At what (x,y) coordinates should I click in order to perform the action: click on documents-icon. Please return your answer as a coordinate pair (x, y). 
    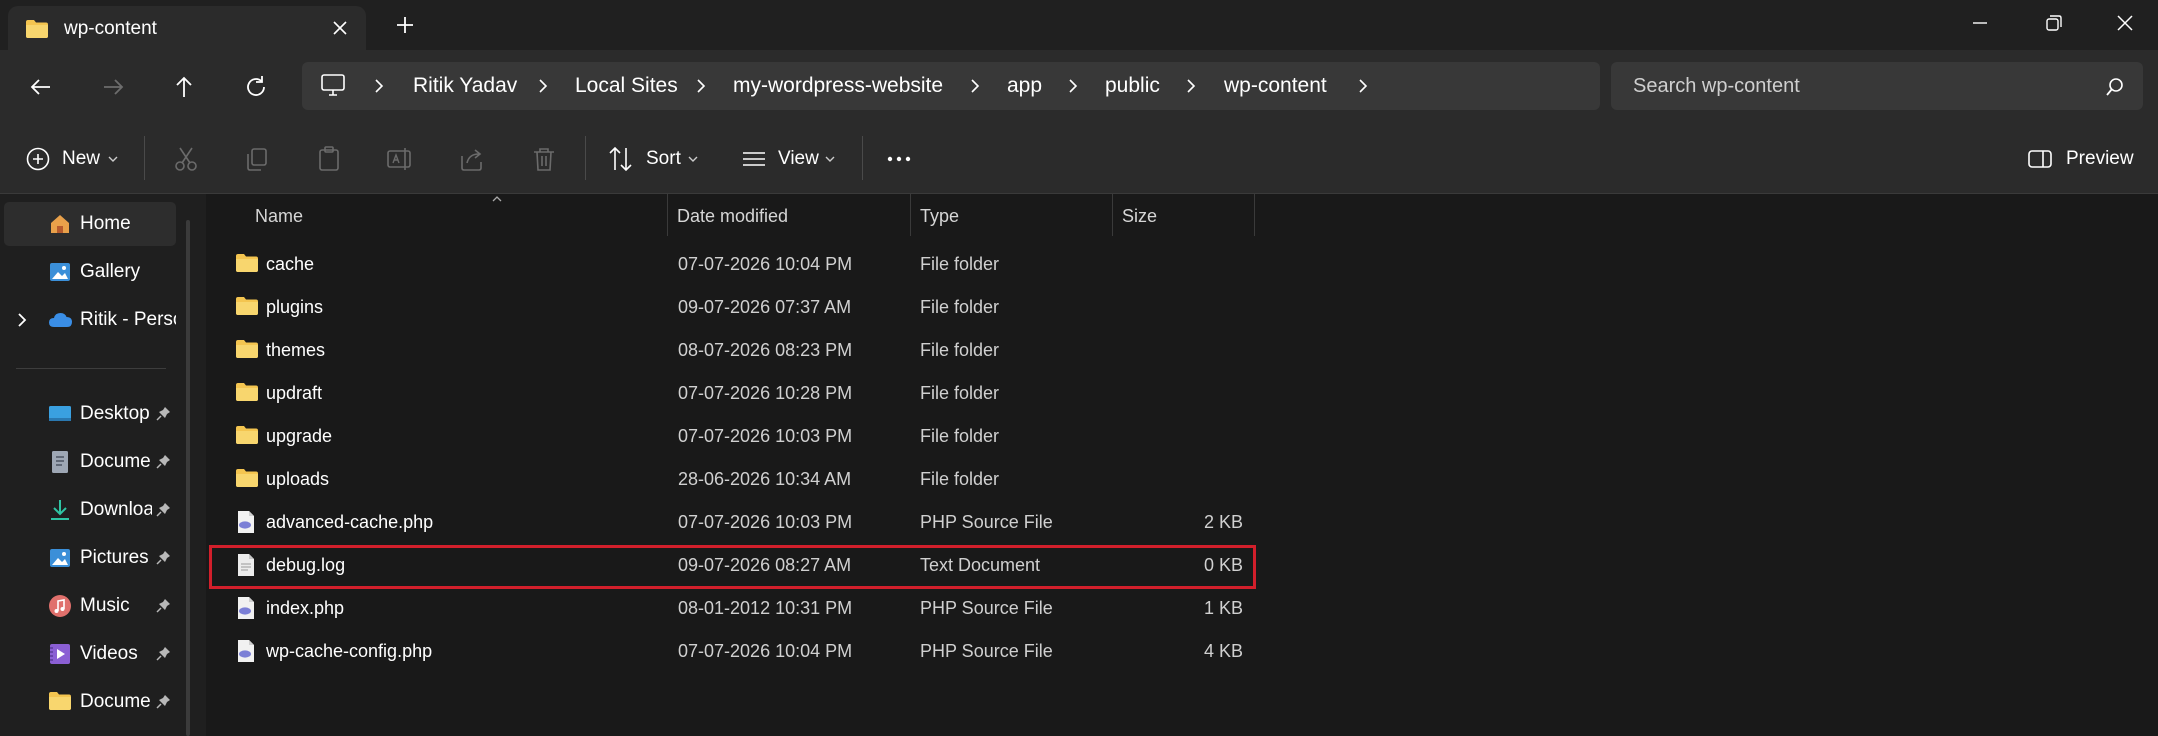
    Looking at the image, I should click on (60, 462).